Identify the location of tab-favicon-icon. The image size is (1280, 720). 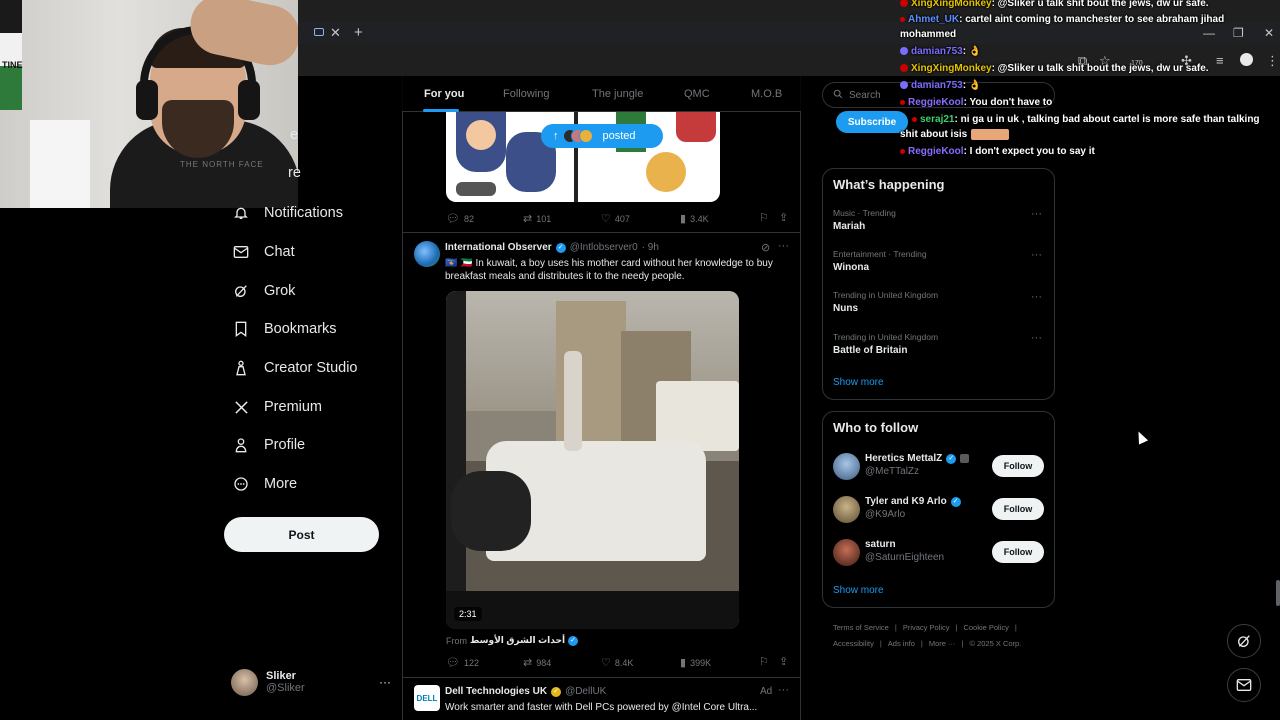
(319, 32).